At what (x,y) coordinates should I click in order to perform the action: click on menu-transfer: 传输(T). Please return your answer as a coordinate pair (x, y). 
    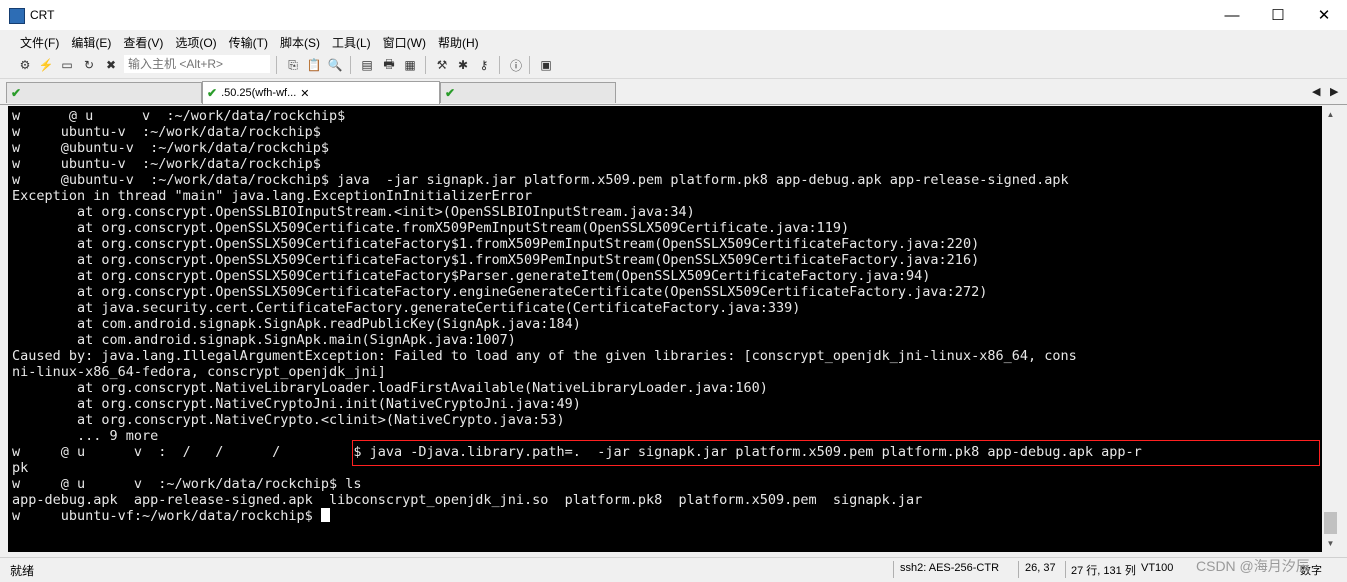
    Looking at the image, I should click on (248, 41).